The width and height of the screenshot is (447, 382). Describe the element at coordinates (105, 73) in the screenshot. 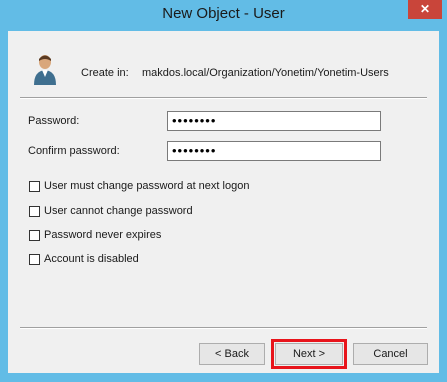

I see `create-in-label: Create in:` at that location.